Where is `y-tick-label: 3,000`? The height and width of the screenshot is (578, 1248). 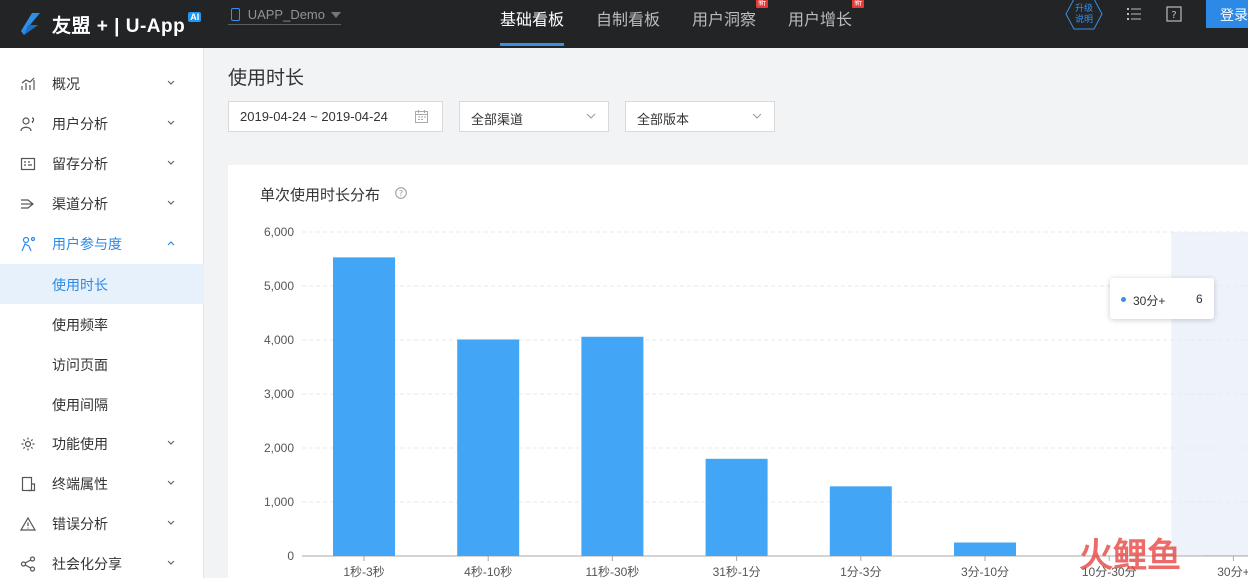
y-tick-label: 3,000 is located at coordinates (279, 394).